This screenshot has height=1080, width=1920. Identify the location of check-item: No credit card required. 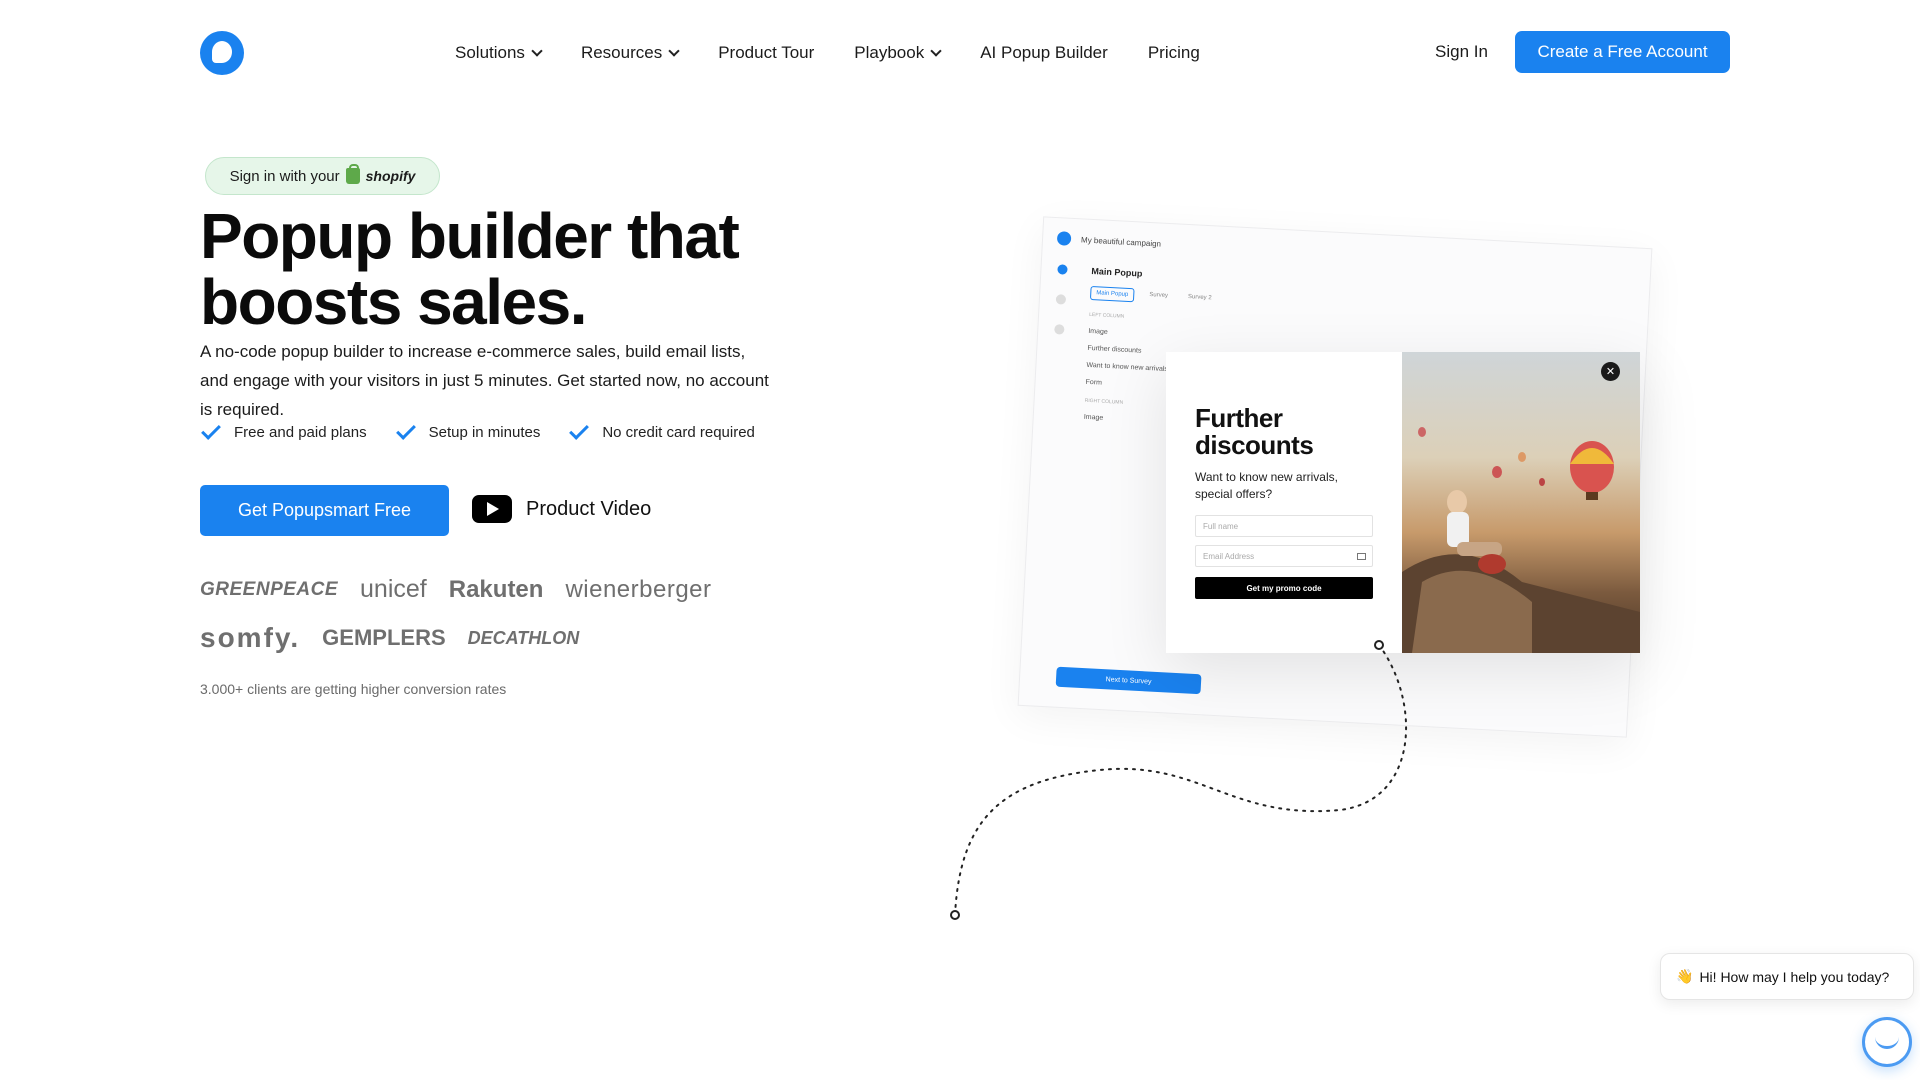
(661, 430).